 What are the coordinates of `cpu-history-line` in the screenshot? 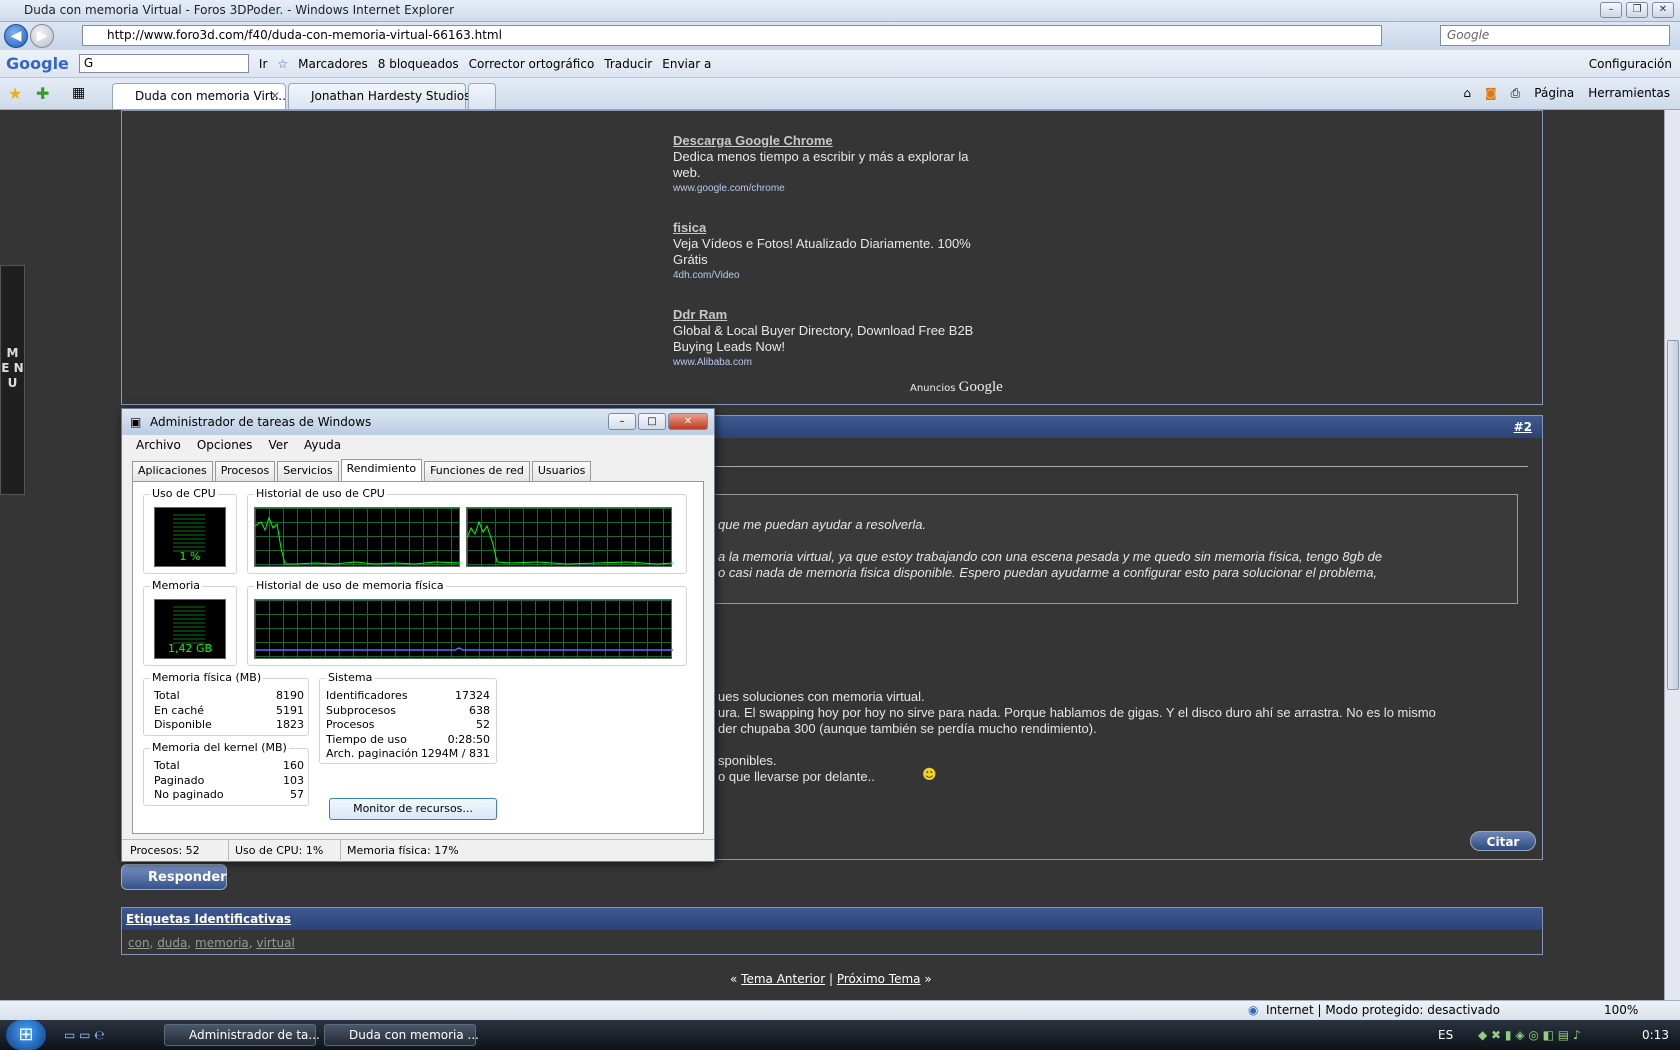 It's located at (570, 542).